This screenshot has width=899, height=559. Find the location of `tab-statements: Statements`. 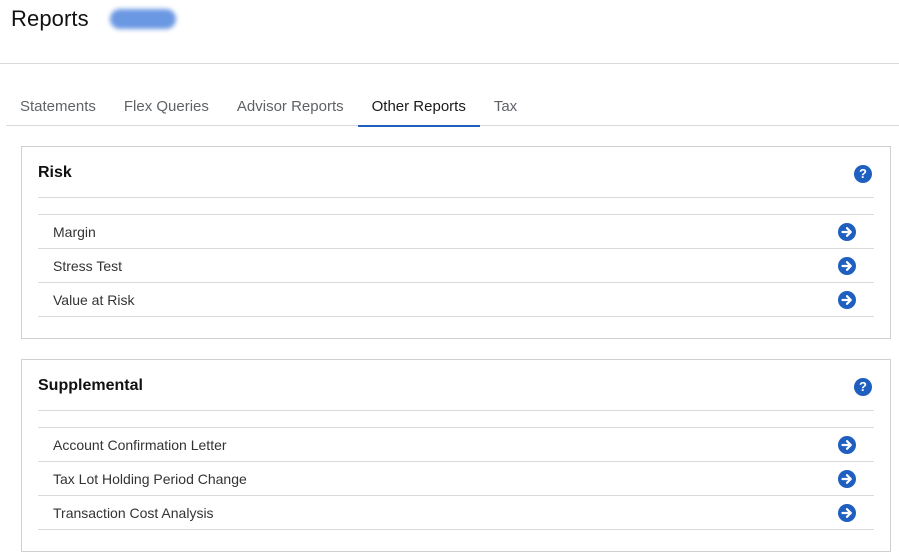

tab-statements: Statements is located at coordinates (58, 107).